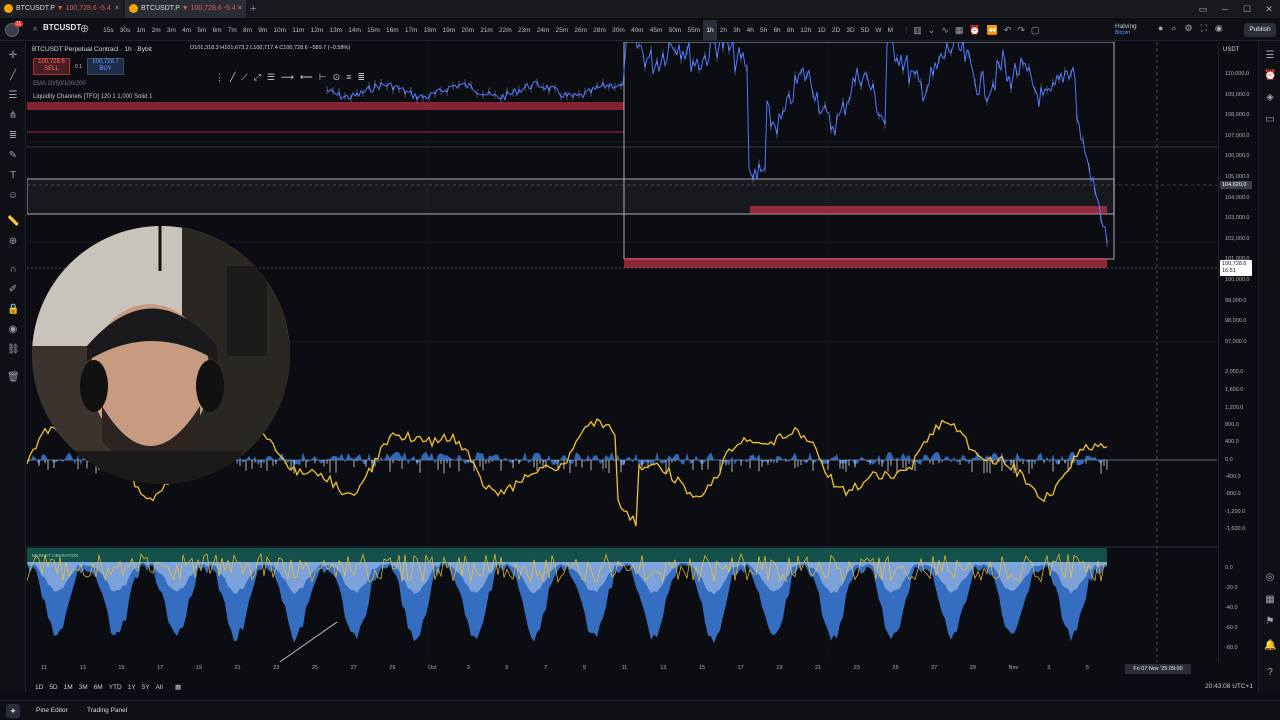 This screenshot has height=720, width=1280. I want to click on publish-button: Publish, so click(1260, 30).